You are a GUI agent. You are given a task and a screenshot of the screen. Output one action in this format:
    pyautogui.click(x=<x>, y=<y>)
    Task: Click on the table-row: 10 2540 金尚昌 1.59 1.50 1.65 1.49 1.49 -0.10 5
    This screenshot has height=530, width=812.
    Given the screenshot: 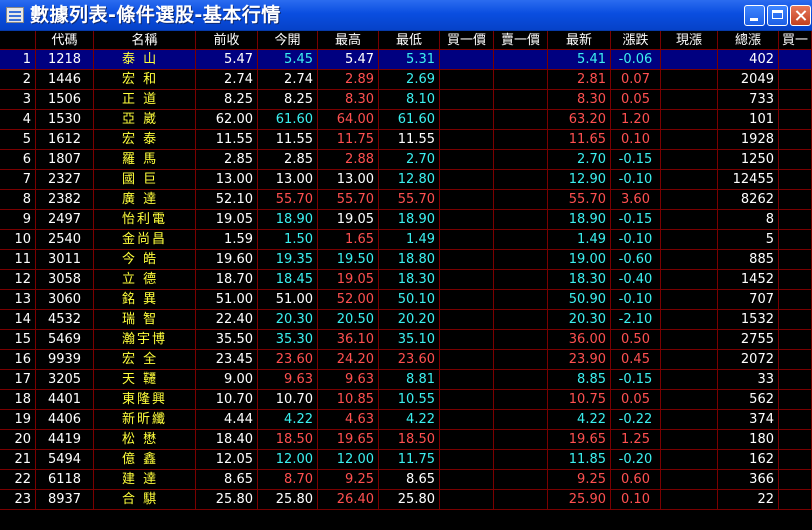 What is the action you would take?
    pyautogui.click(x=406, y=240)
    